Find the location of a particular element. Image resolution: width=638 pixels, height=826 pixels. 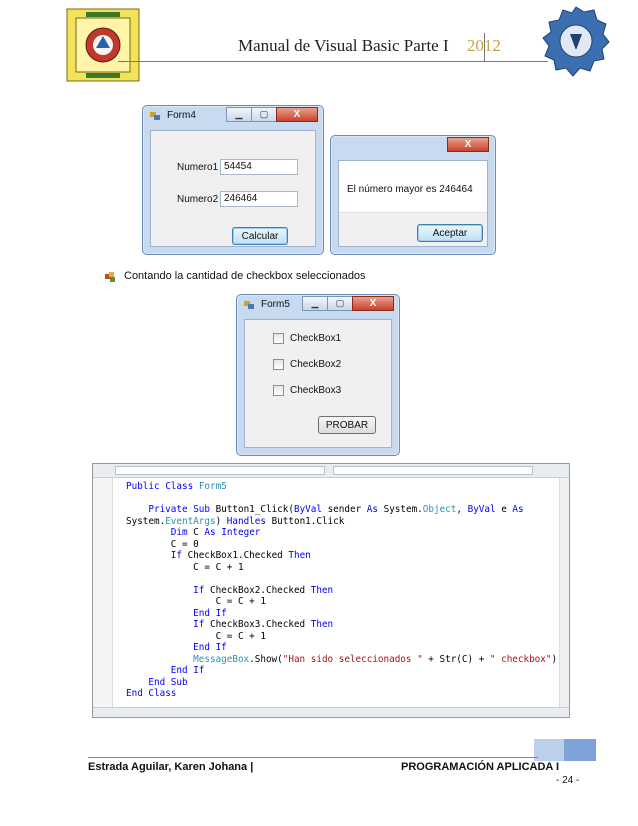

footer-course: PROGRAMACIÓN APLICADA I is located at coordinates (480, 767).